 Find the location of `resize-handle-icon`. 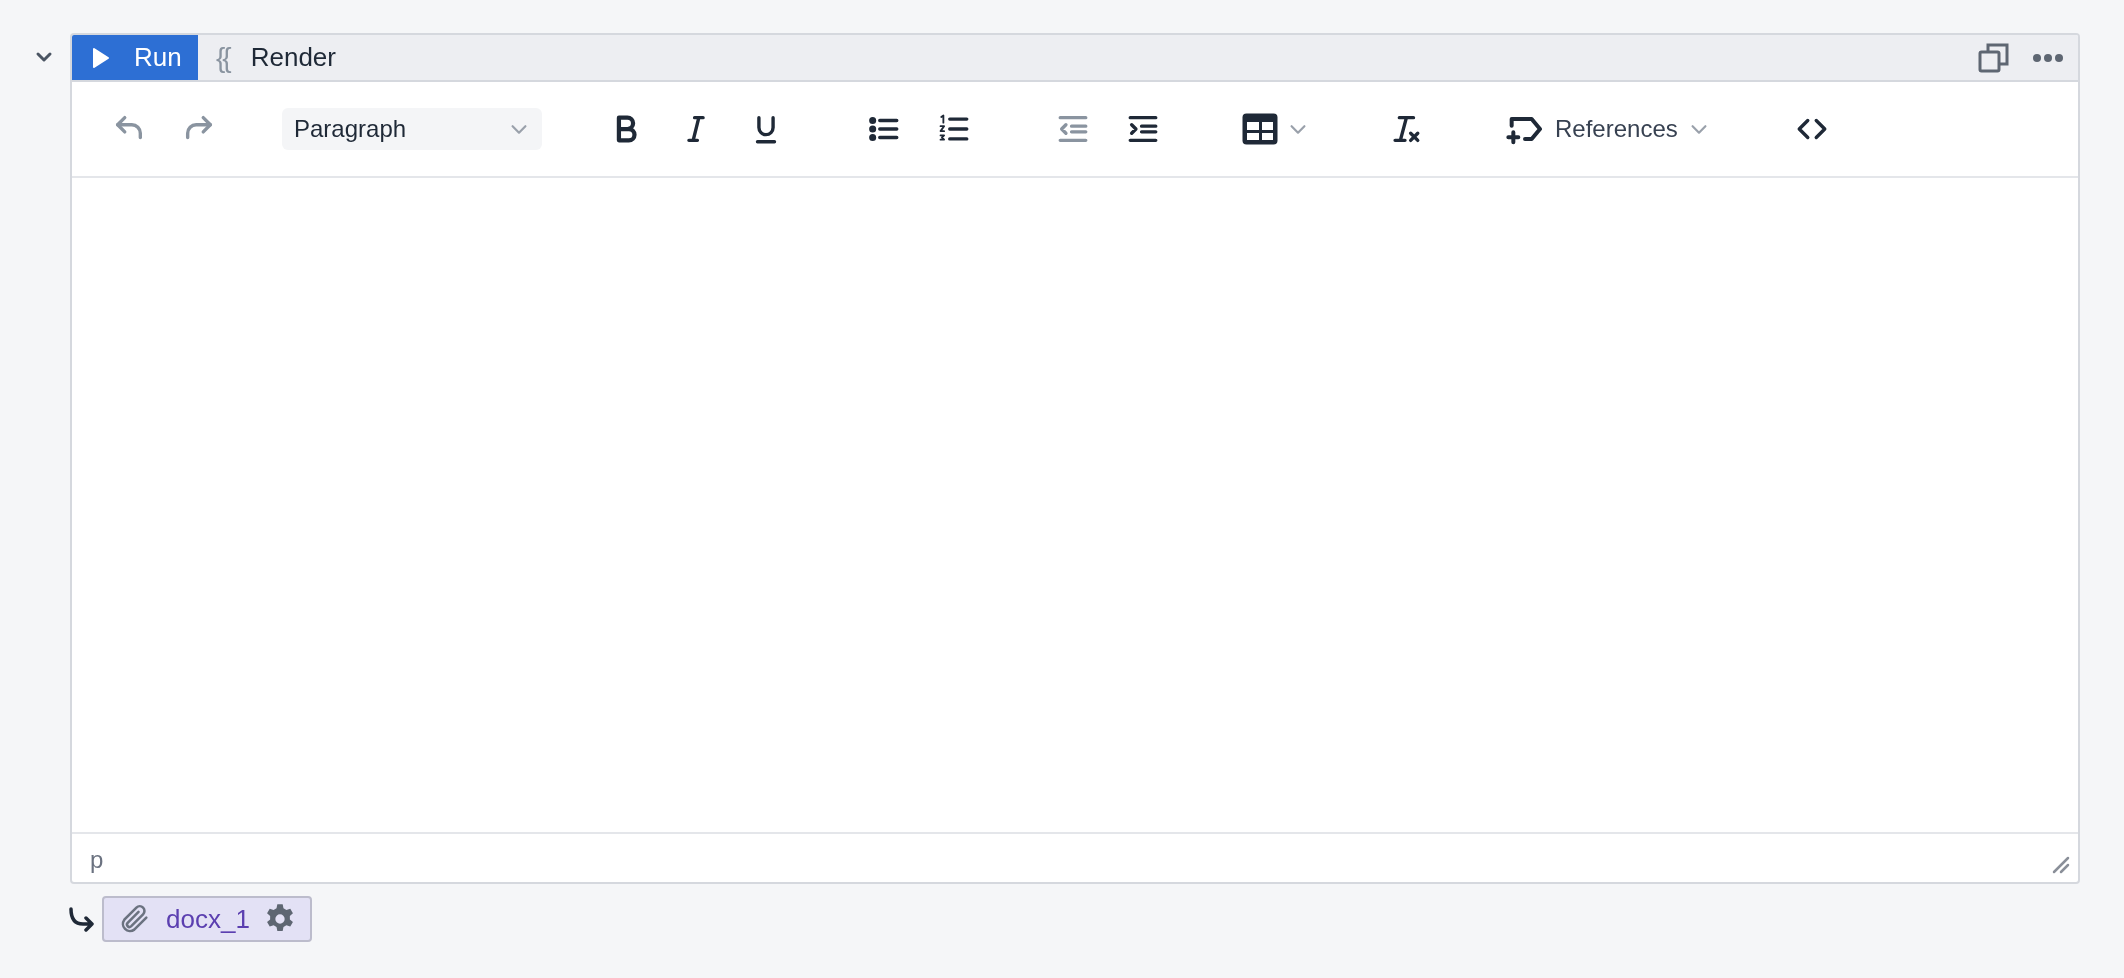

resize-handle-icon is located at coordinates (2061, 865).